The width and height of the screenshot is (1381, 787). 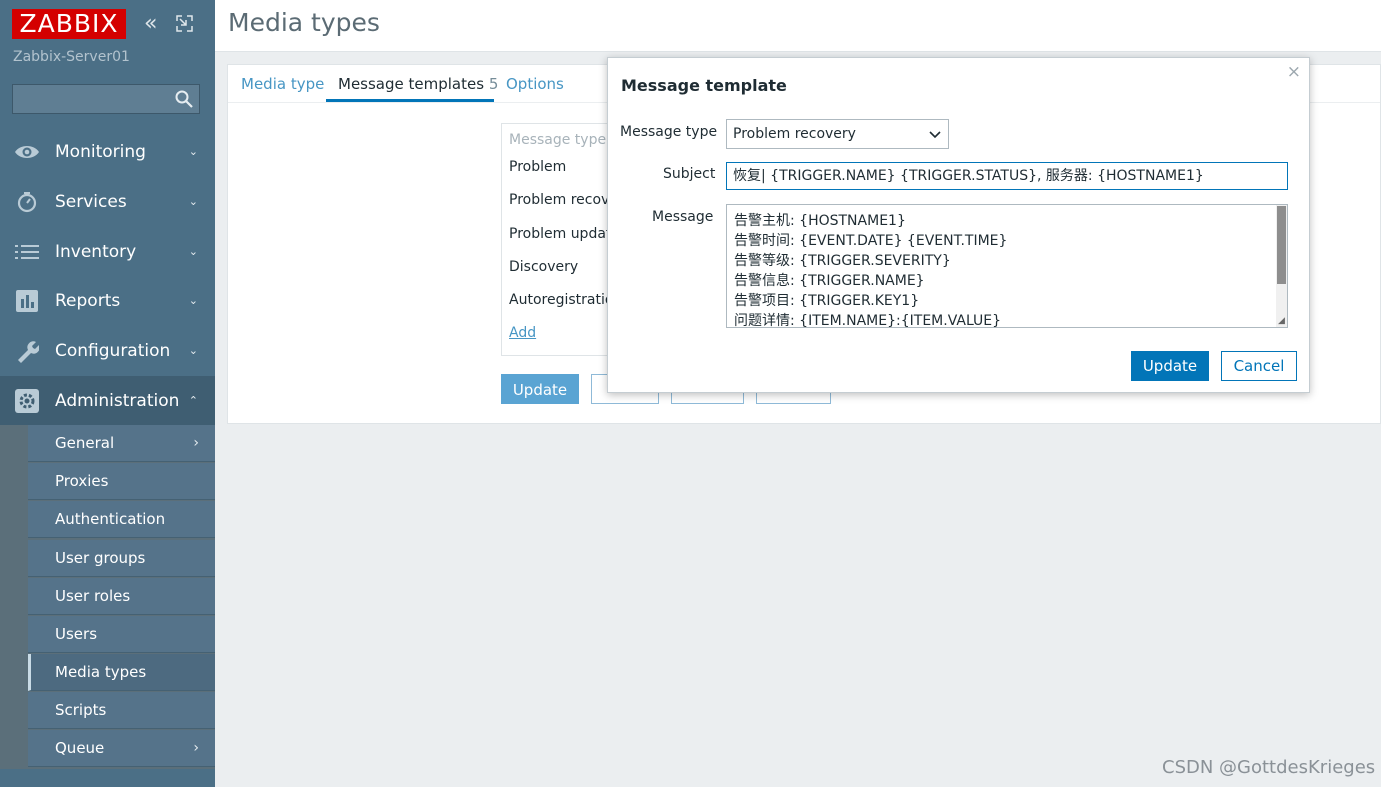 I want to click on stopwatch-icon, so click(x=27, y=202).